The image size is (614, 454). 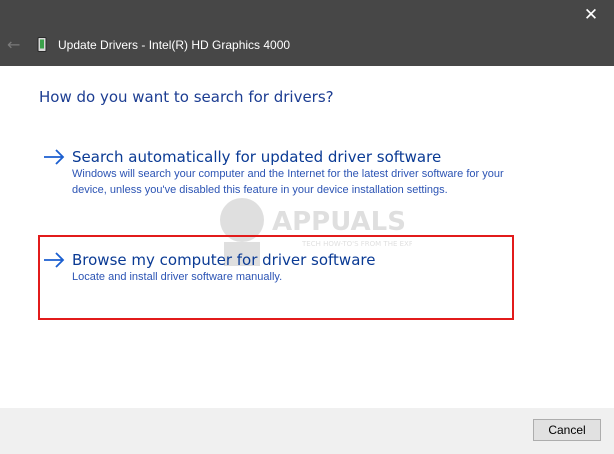 What do you see at coordinates (567, 430) in the screenshot?
I see `cancel-button: Cancel` at bounding box center [567, 430].